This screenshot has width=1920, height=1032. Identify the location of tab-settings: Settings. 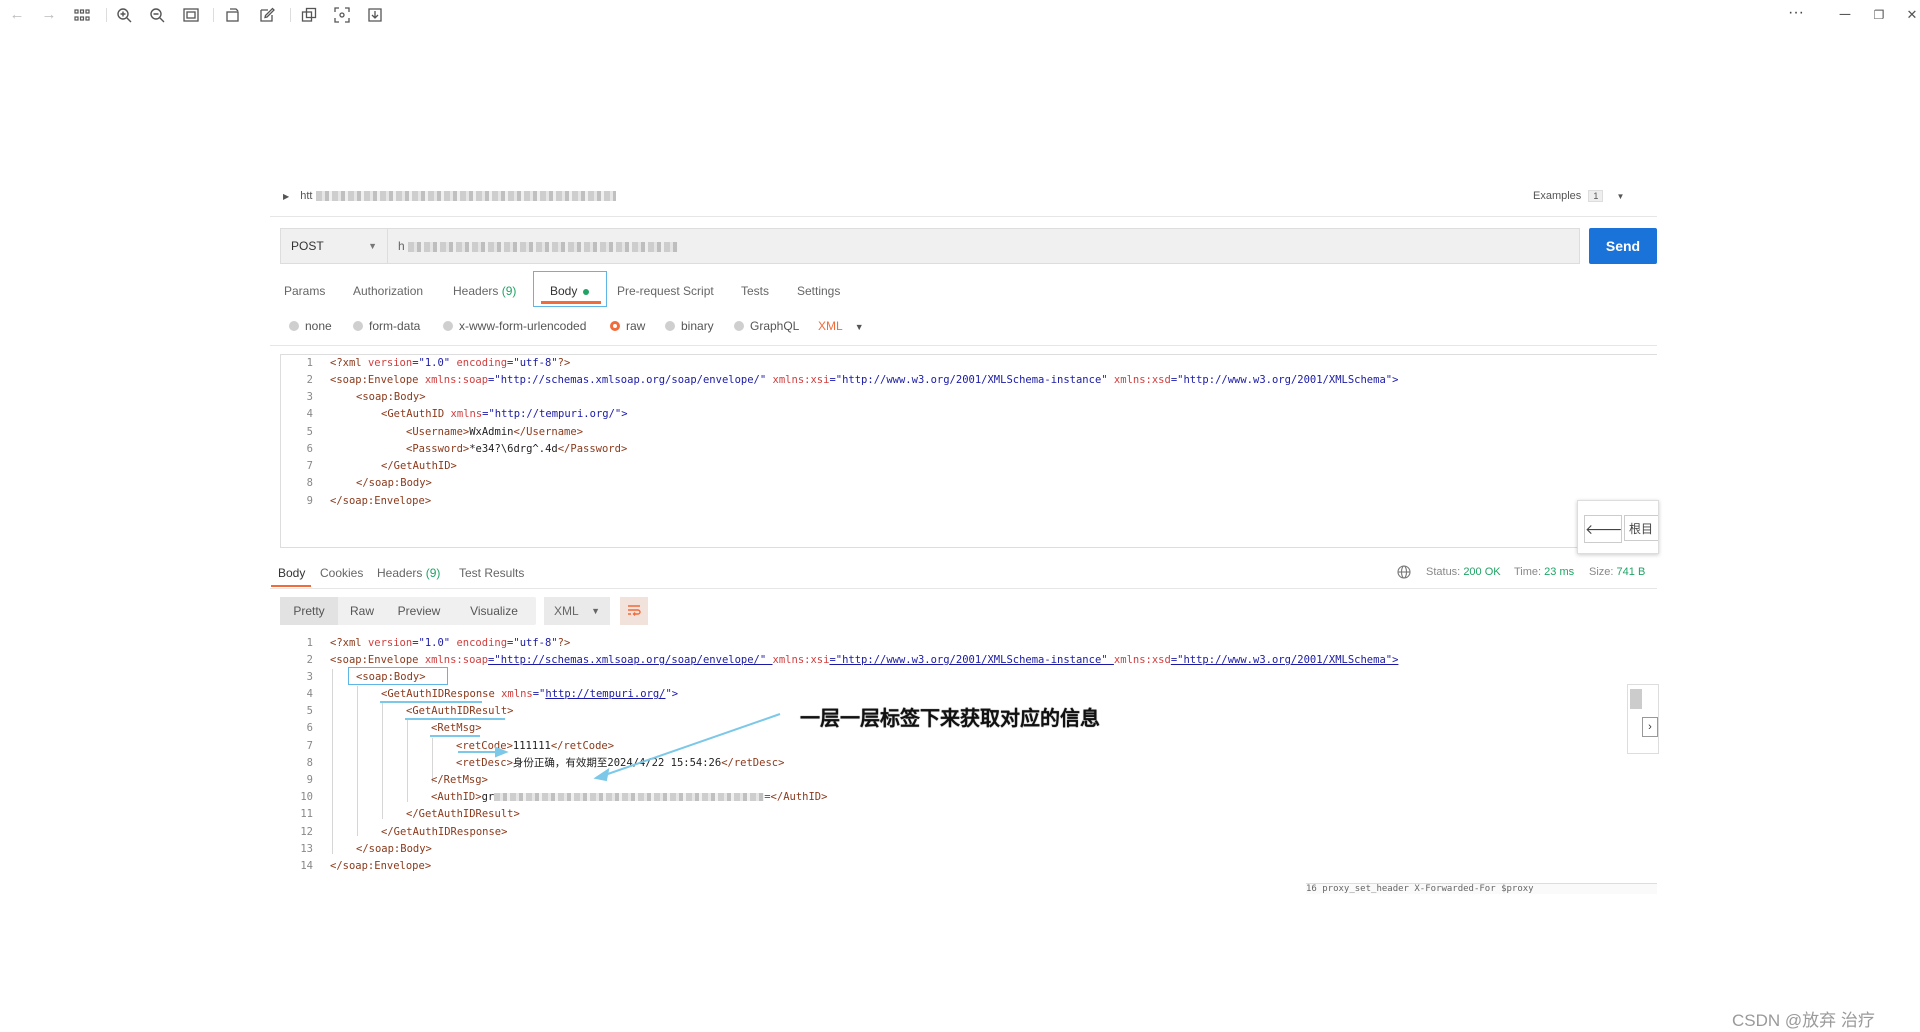
(818, 291).